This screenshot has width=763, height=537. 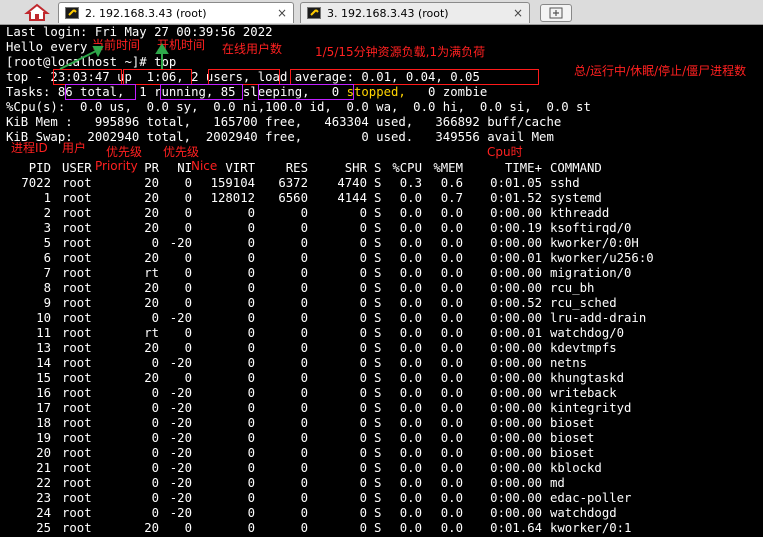 What do you see at coordinates (516, 183) in the screenshot?
I see `cell-time: 0:01.05` at bounding box center [516, 183].